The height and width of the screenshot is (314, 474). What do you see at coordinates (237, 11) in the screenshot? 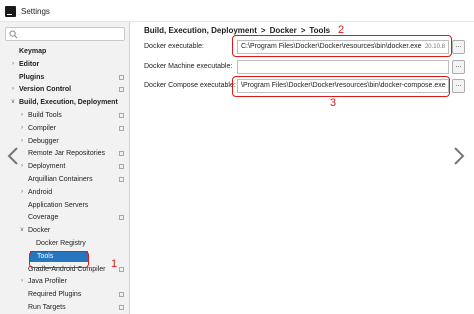
I see `title-bar: Settings` at bounding box center [237, 11].